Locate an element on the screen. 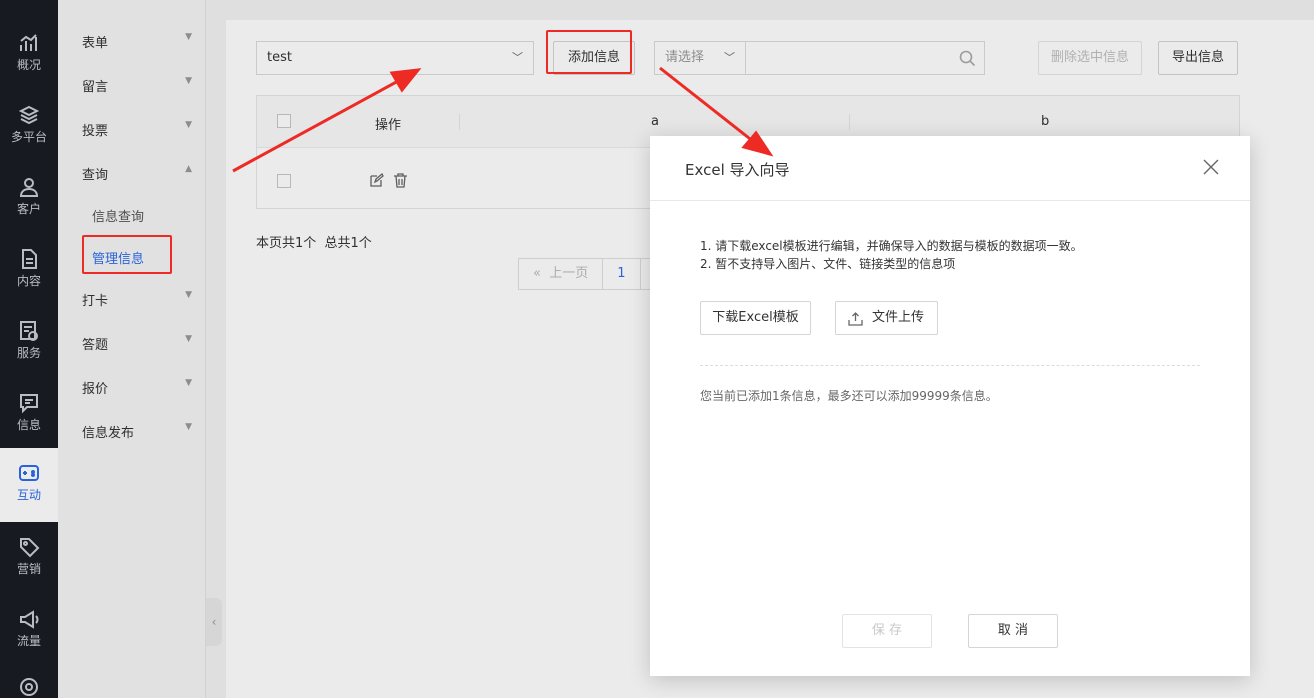  close-icon is located at coordinates (1211, 167).